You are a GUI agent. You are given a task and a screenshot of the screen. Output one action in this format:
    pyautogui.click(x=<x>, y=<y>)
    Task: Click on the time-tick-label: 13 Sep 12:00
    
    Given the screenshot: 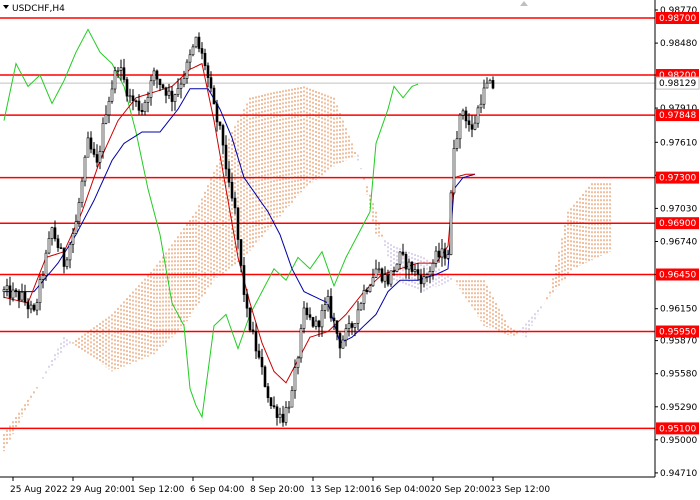 What is the action you would take?
    pyautogui.click(x=340, y=490)
    